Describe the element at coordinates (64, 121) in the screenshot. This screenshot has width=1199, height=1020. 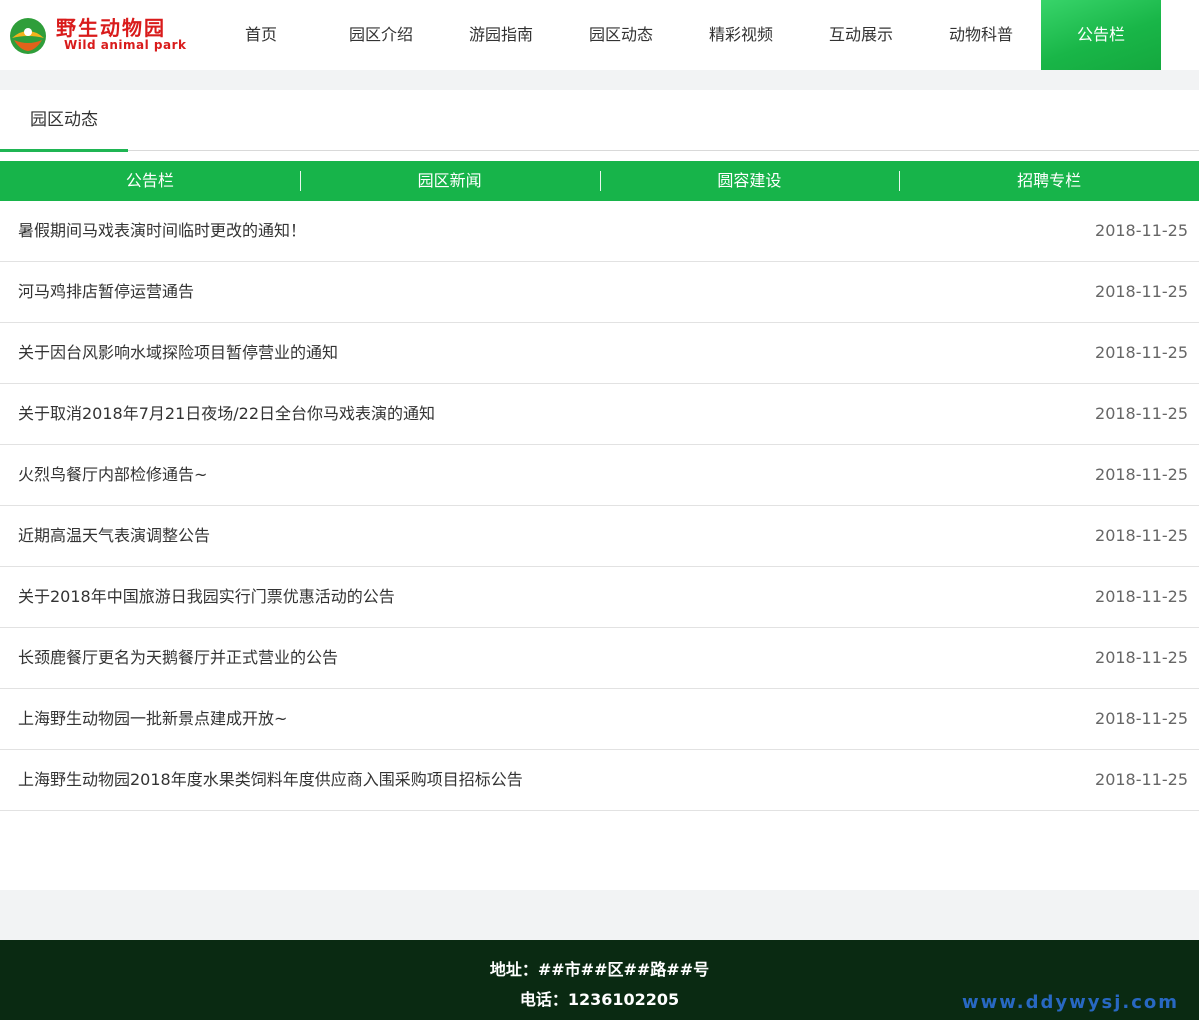
I see `section-title: 园区动态` at that location.